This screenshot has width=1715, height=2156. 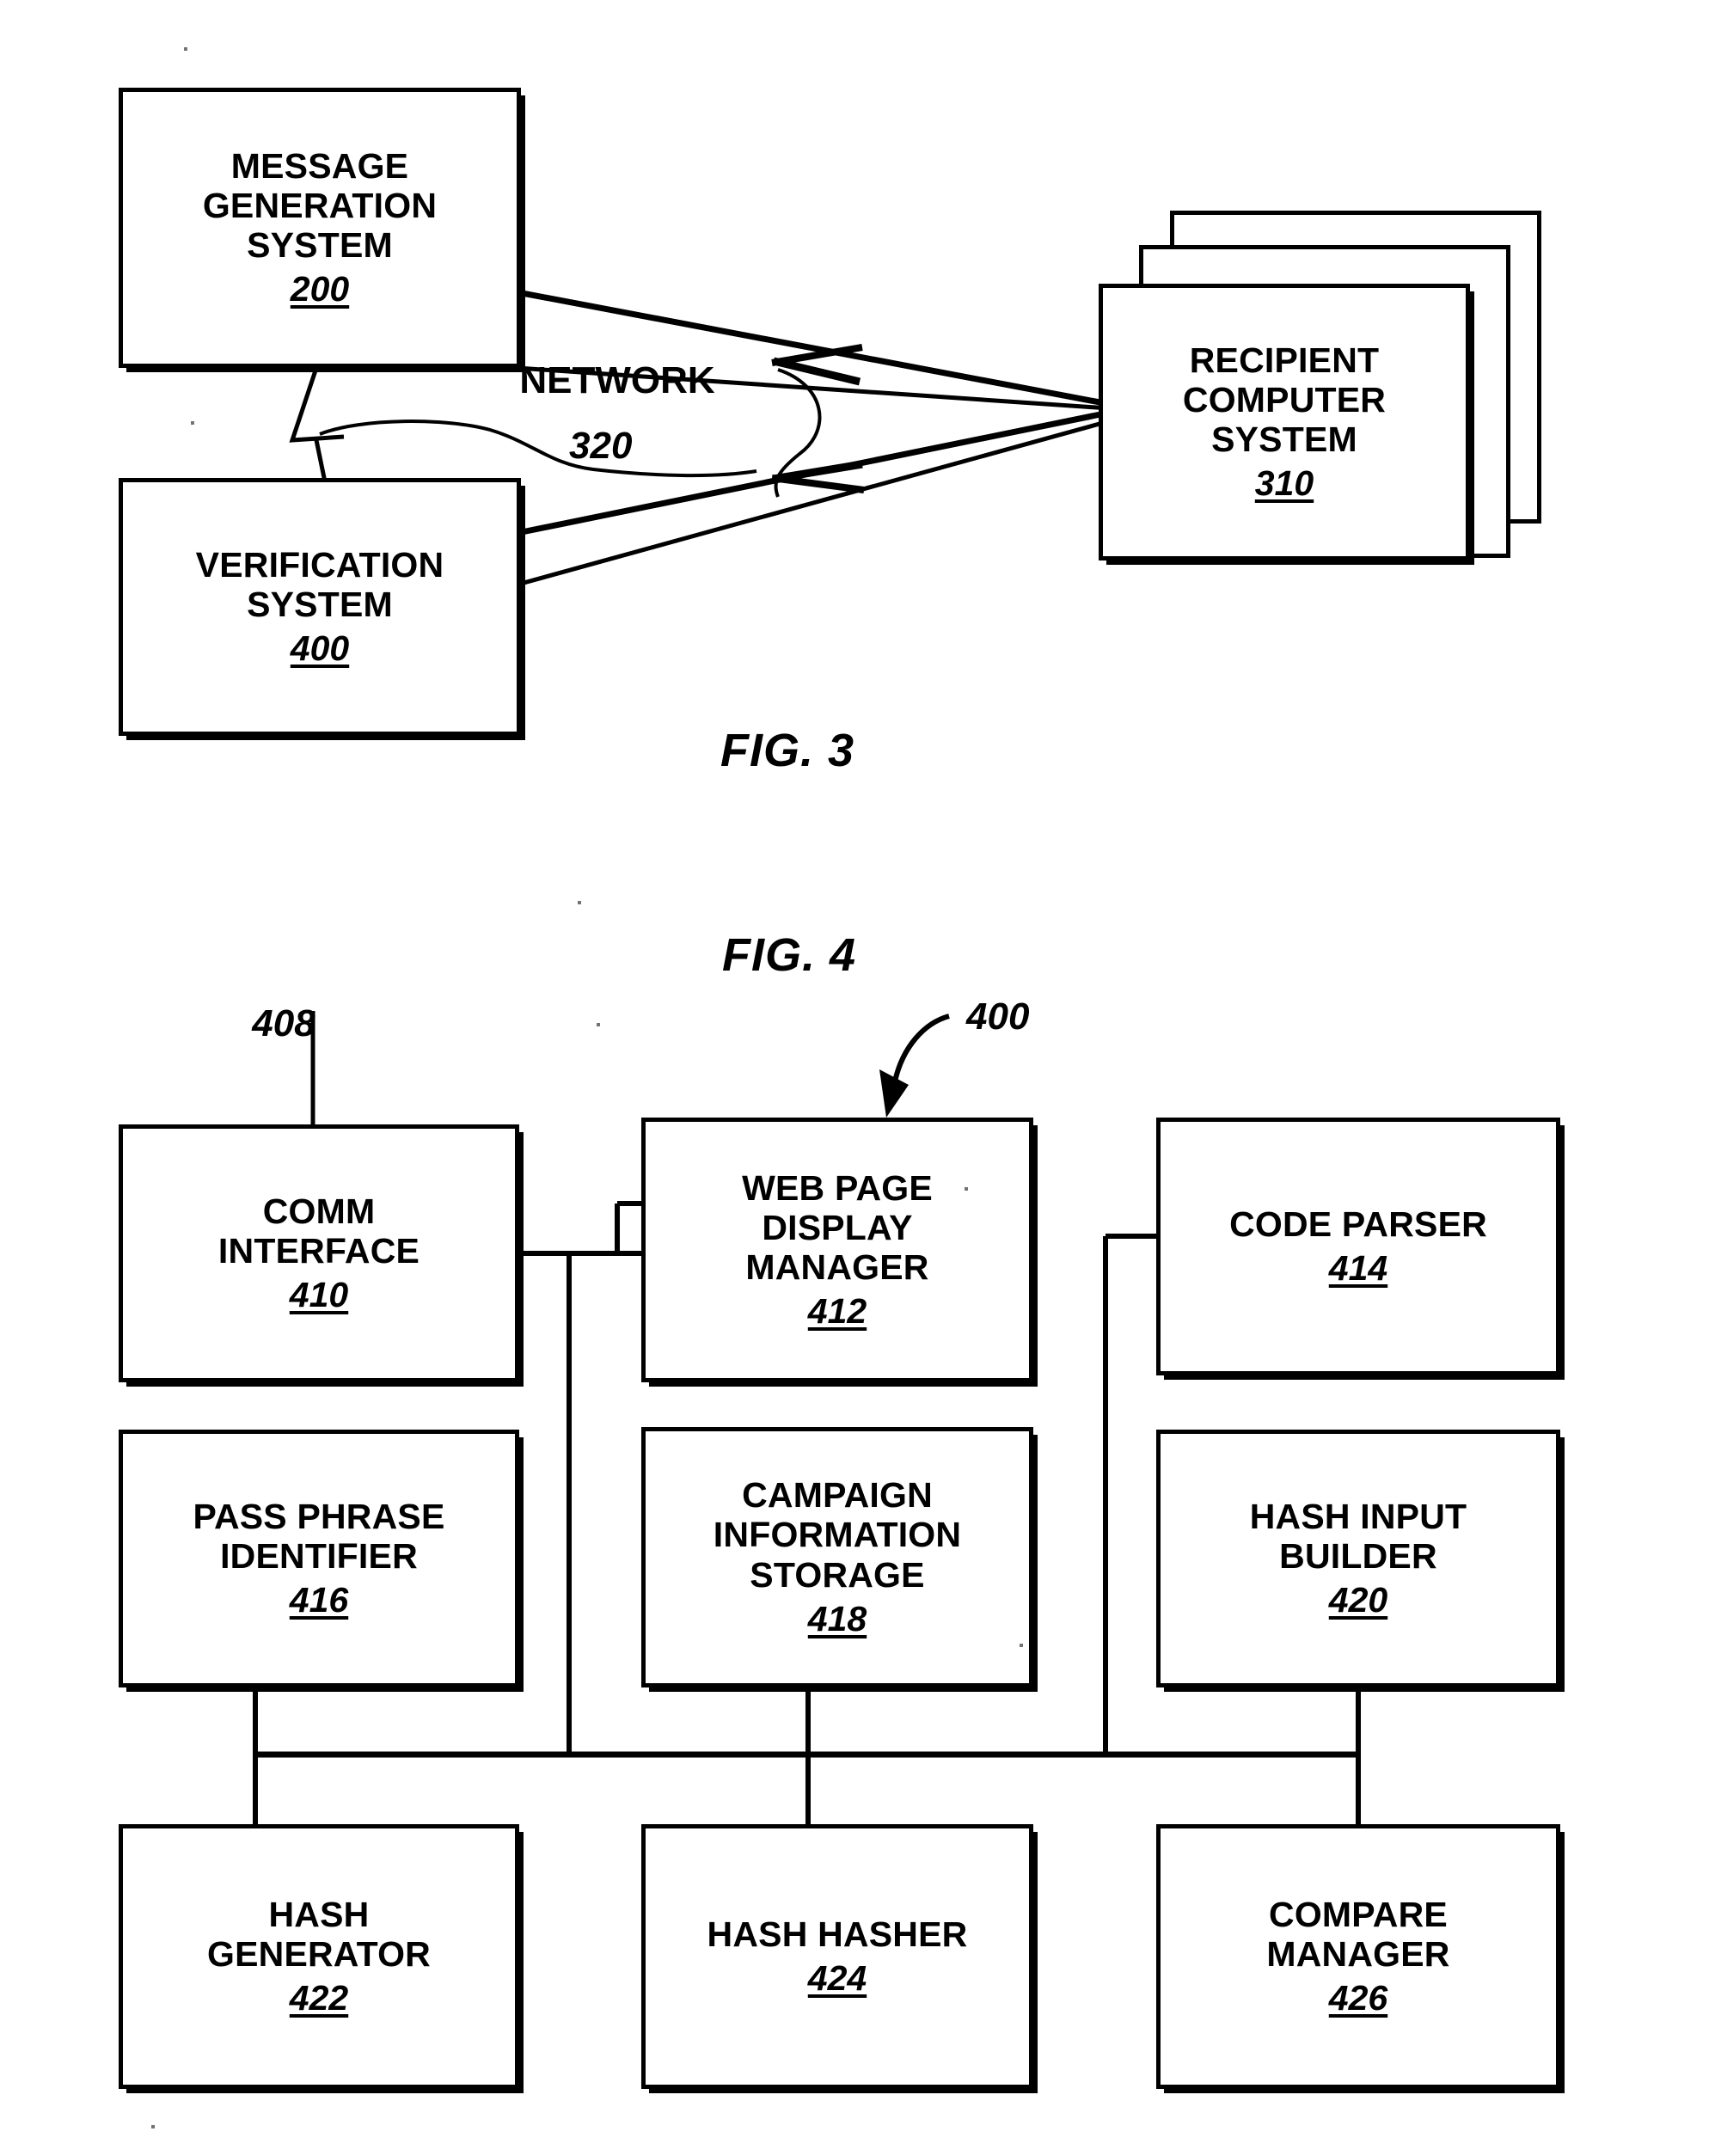 What do you see at coordinates (837, 1978) in the screenshot?
I see `box-reference-number: 424` at bounding box center [837, 1978].